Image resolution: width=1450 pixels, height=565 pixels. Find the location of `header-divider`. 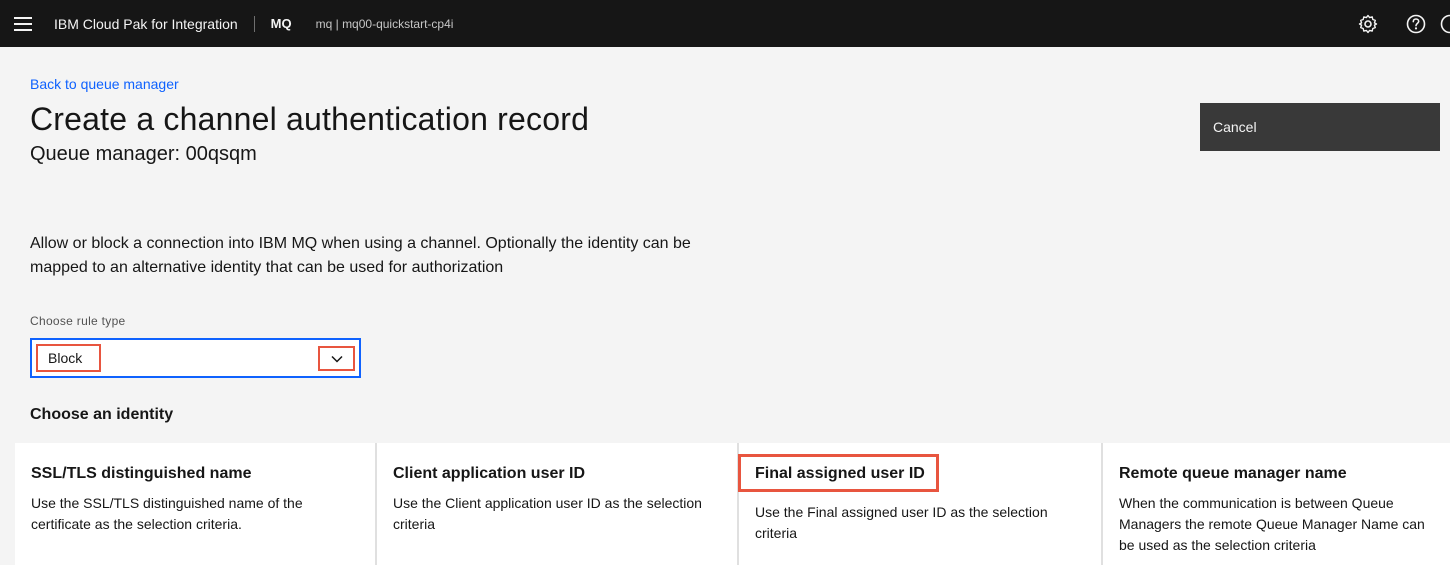

header-divider is located at coordinates (254, 23).